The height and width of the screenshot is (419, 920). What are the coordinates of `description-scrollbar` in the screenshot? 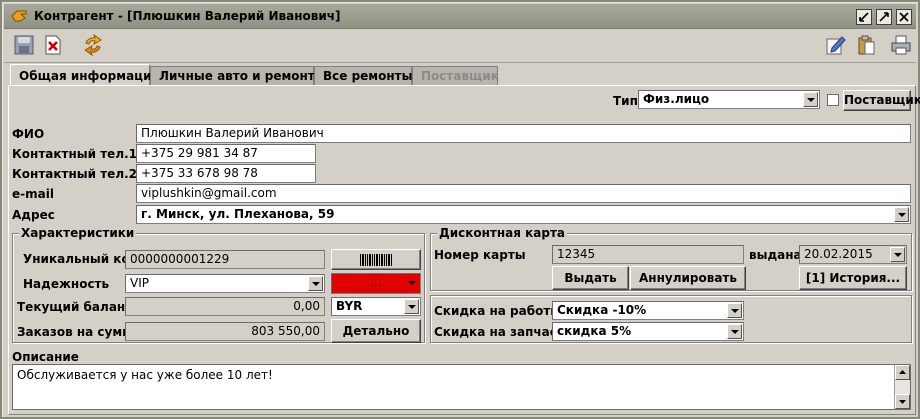 It's located at (902, 387).